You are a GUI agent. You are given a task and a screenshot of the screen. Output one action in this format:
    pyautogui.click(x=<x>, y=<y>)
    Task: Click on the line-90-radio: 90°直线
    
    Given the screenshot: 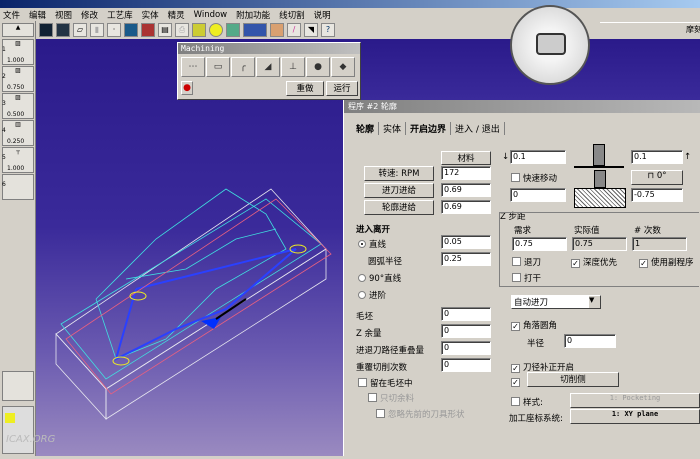 What is the action you would take?
    pyautogui.click(x=379, y=278)
    